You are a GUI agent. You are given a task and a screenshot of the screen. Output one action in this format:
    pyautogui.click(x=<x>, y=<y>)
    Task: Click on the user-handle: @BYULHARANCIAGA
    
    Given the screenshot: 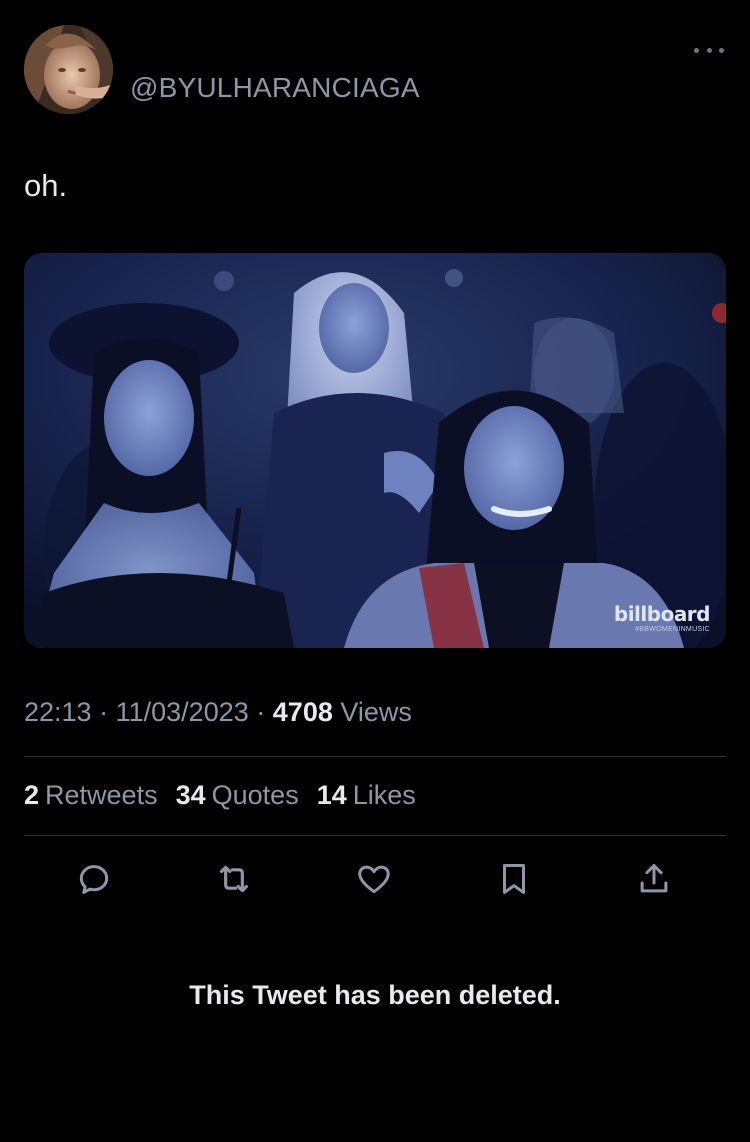 What is the action you would take?
    pyautogui.click(x=275, y=88)
    